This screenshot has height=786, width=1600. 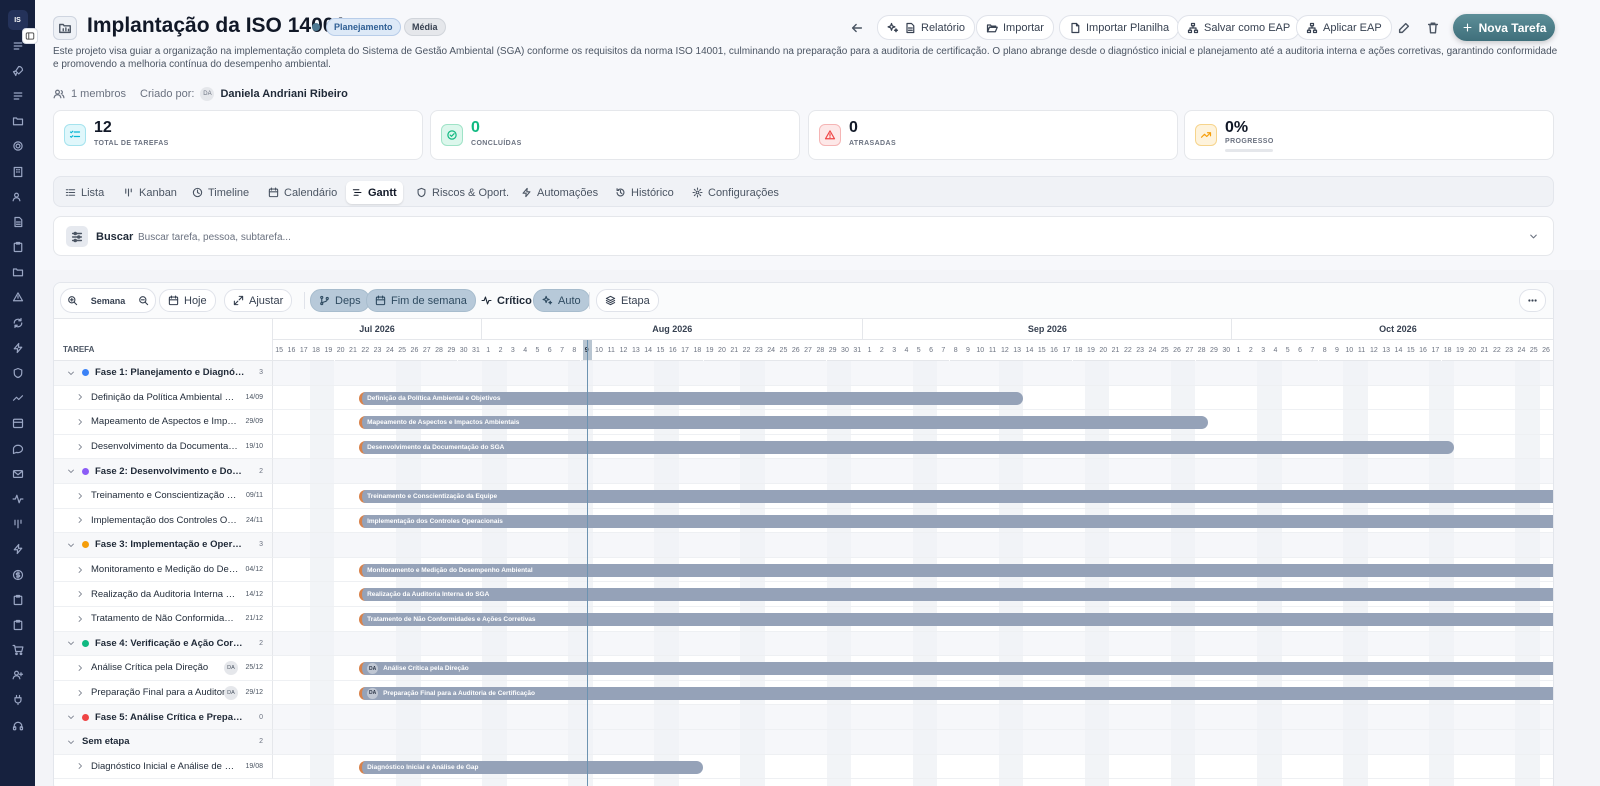 I want to click on tab-lista: Lista, so click(x=84, y=192).